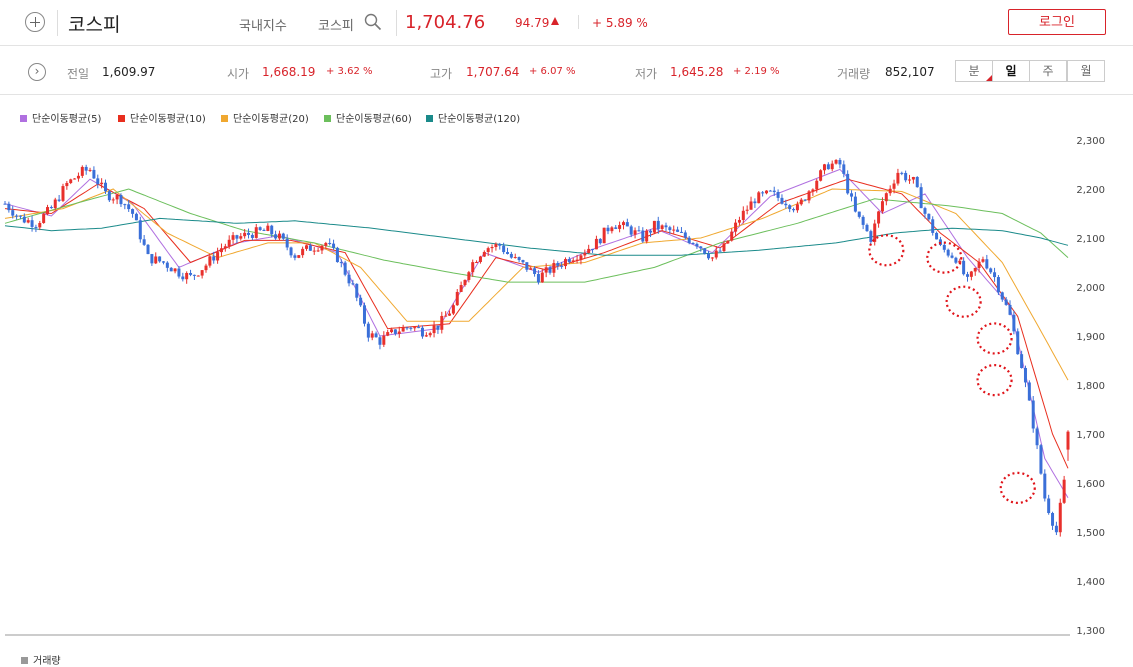 The height and width of the screenshot is (667, 1133). What do you see at coordinates (1090, 386) in the screenshot?
I see `y-tick-label: 1,800` at bounding box center [1090, 386].